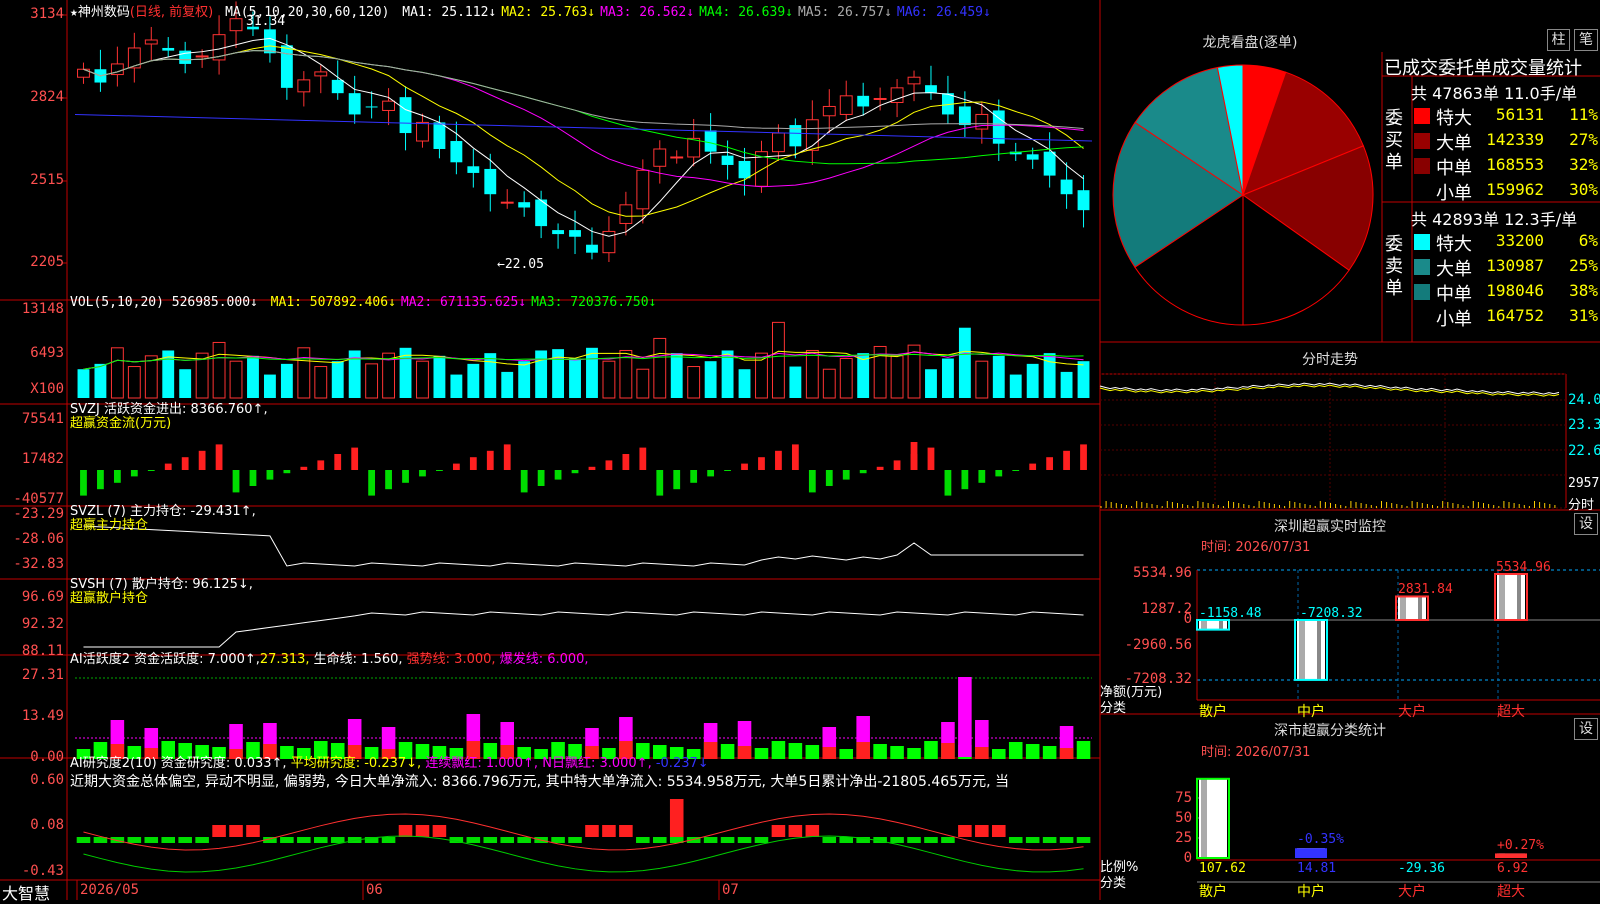  What do you see at coordinates (47, 180) in the screenshot?
I see `y-tick-label: 2515` at bounding box center [47, 180].